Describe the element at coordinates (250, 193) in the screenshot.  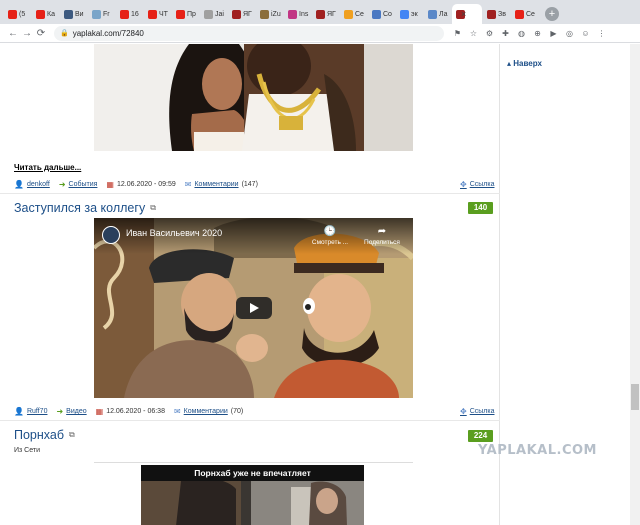
I see `post-divider` at that location.